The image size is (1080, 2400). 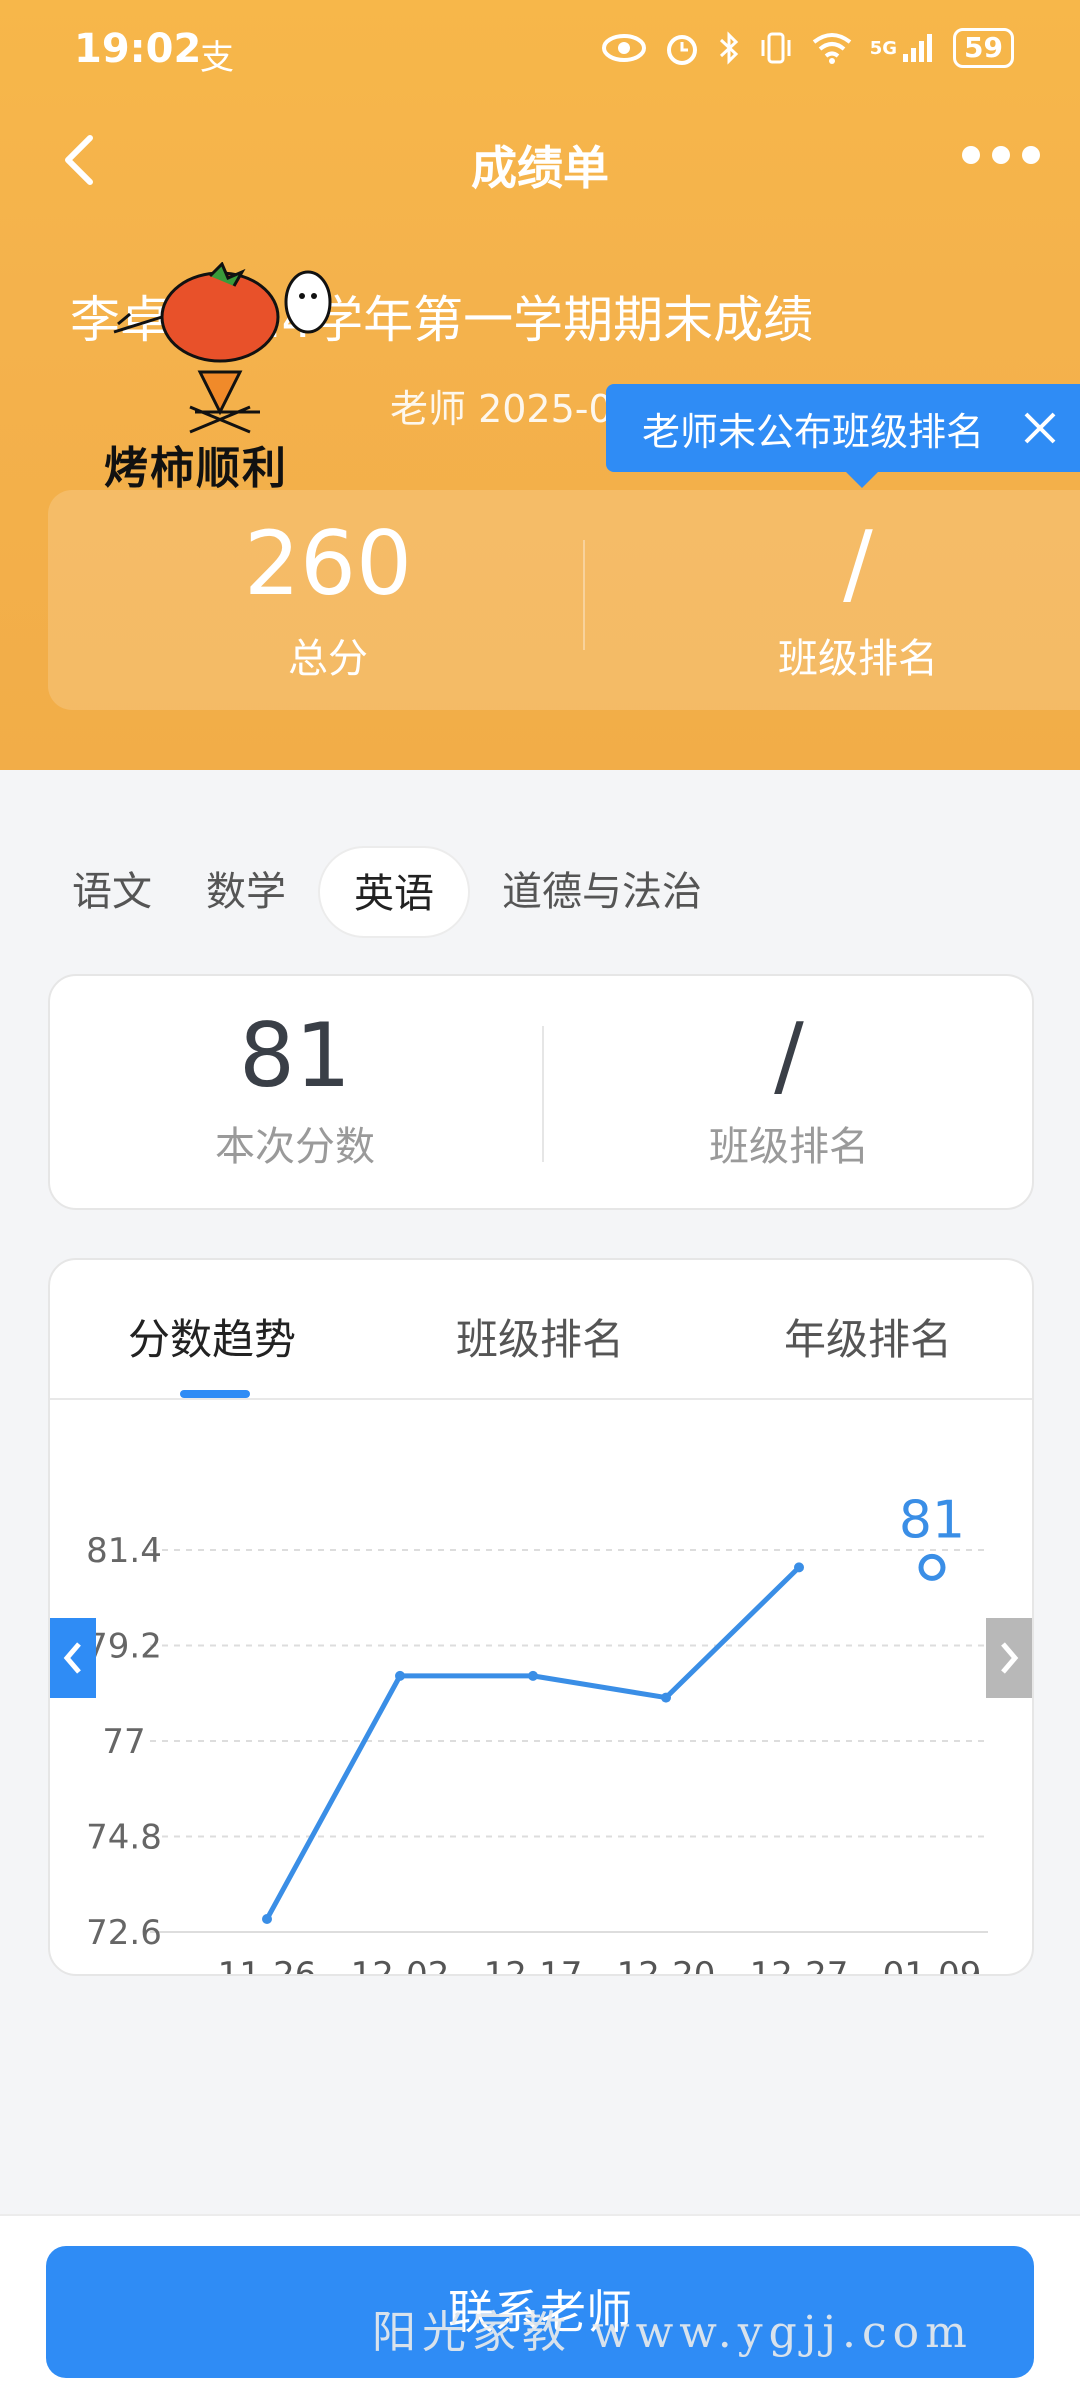 What do you see at coordinates (328, 659) in the screenshot?
I see `total-score-label: 总分` at bounding box center [328, 659].